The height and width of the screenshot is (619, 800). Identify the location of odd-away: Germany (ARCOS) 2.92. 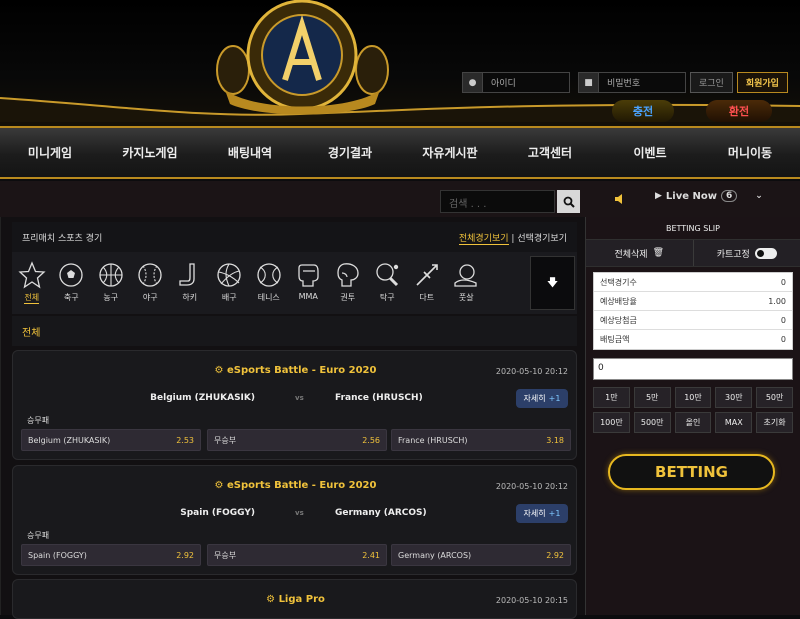
(481, 555).